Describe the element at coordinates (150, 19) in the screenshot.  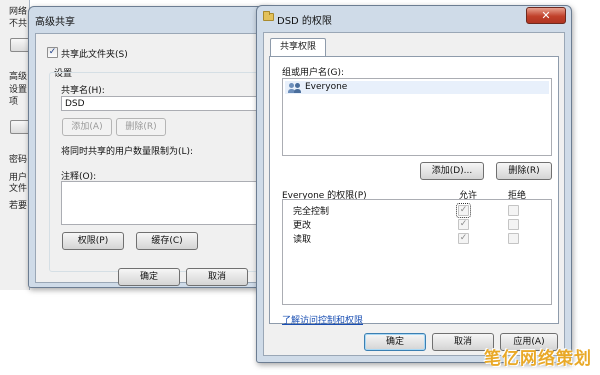
I see `advanced-sharing-titlebar: 高级共享` at that location.